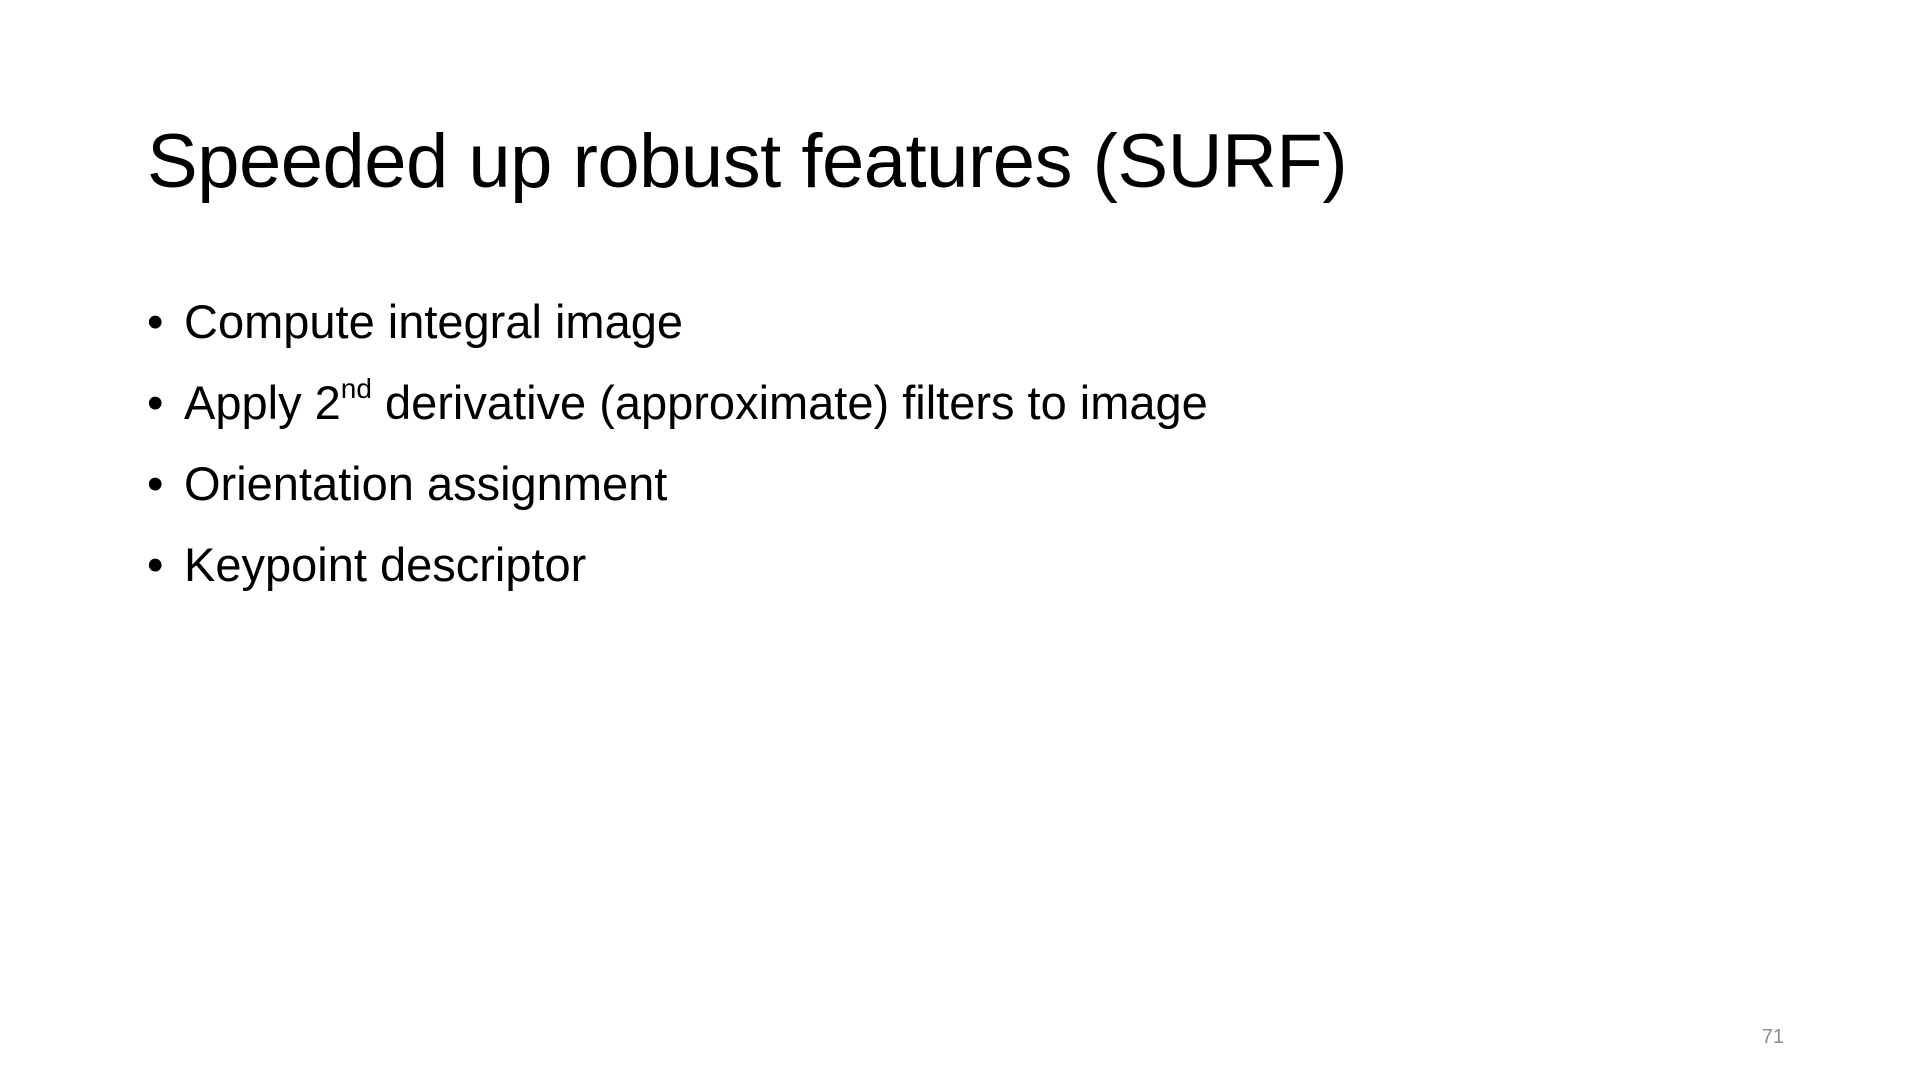  I want to click on bullet-item-compute-integral-image: • Compute integral image, so click(677, 322).